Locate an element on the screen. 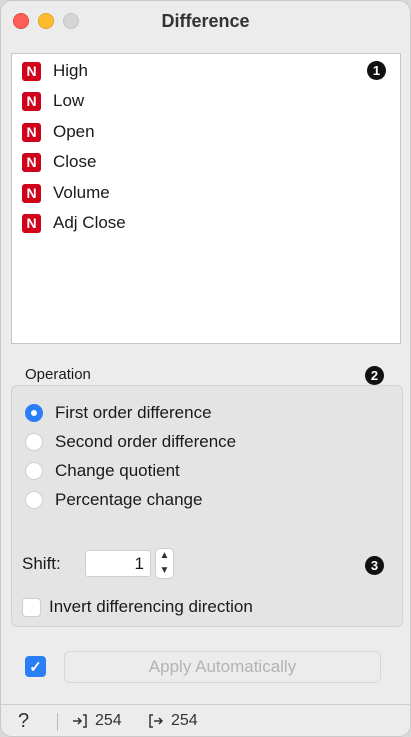 This screenshot has height=737, width=411. marker-one: 1 is located at coordinates (376, 70).